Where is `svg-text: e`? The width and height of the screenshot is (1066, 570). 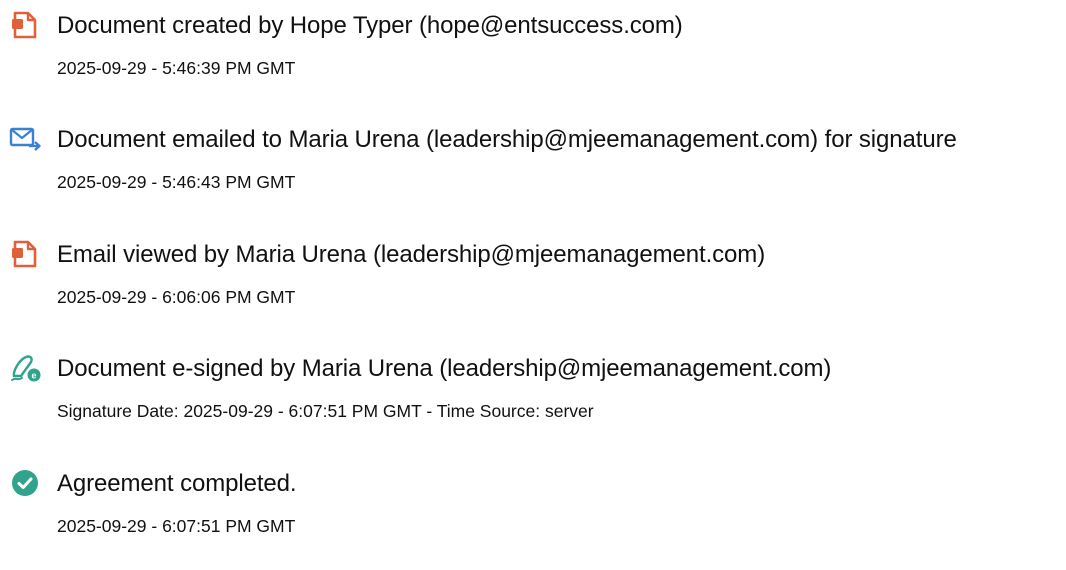
svg-text: e is located at coordinates (33, 376).